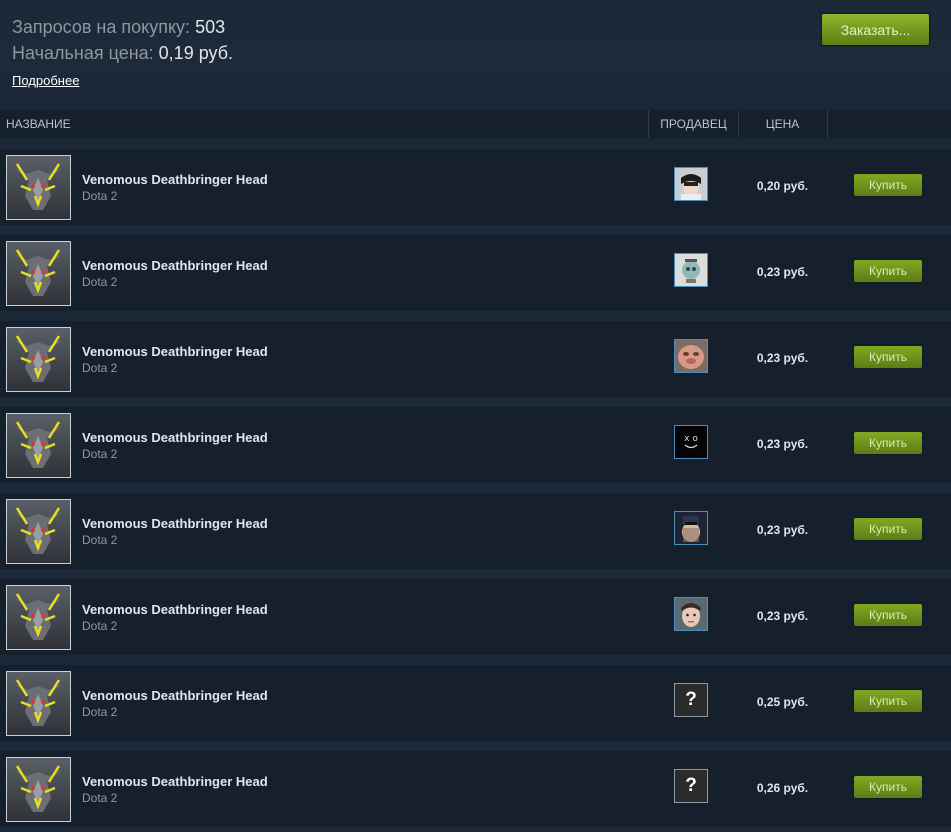 The image size is (951, 832). Describe the element at coordinates (83, 53) in the screenshot. I see `starting-price-label: Начальная цена:` at that location.